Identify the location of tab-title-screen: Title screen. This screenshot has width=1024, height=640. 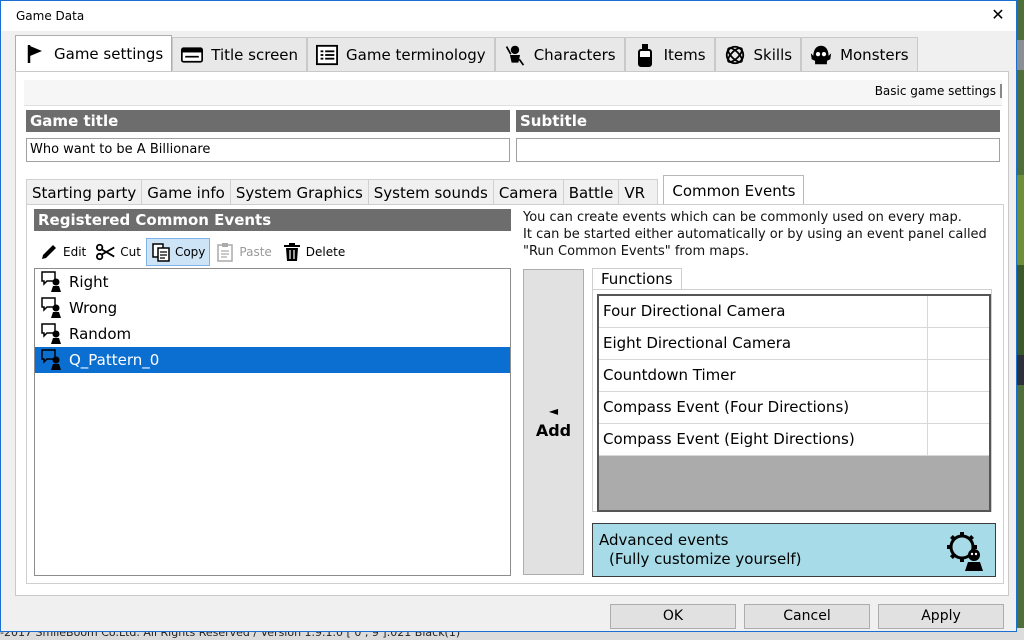
(240, 54).